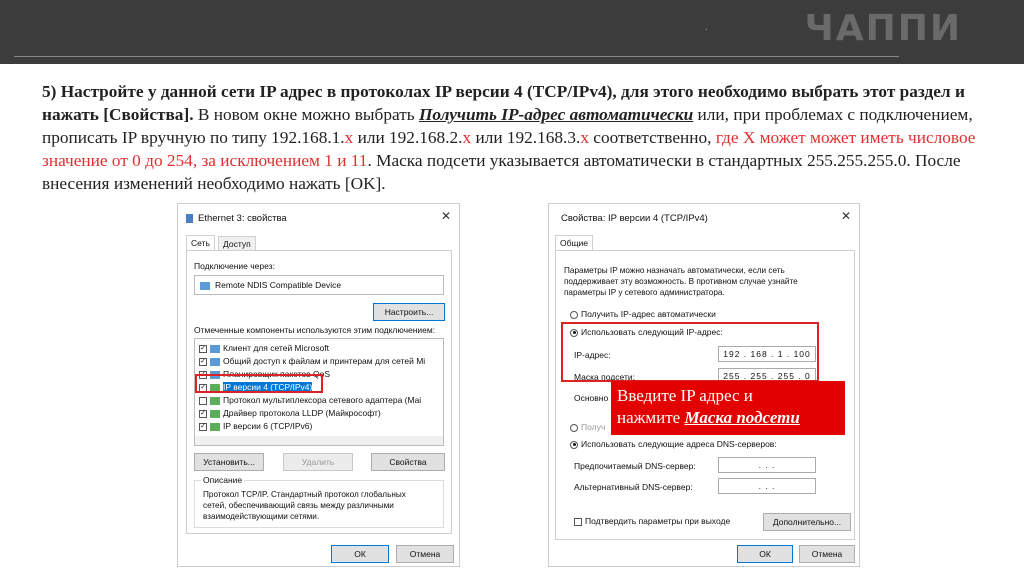  What do you see at coordinates (408, 462) in the screenshot?
I see `properties-button: Свойства` at bounding box center [408, 462].